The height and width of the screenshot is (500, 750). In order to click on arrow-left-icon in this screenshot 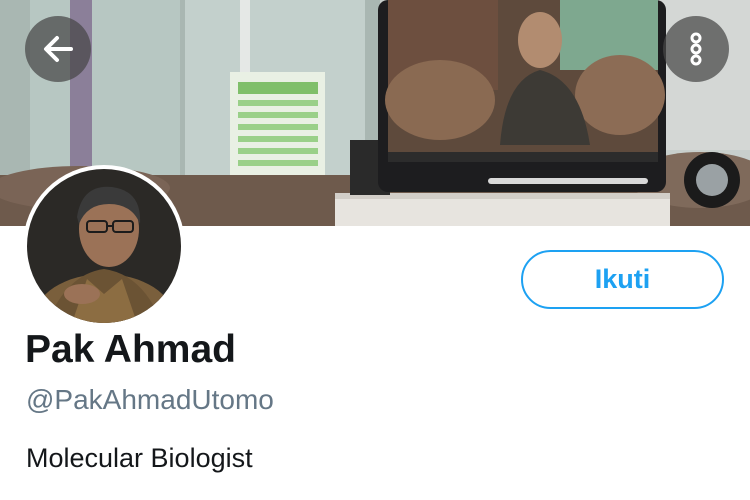, I will do `click(58, 49)`.